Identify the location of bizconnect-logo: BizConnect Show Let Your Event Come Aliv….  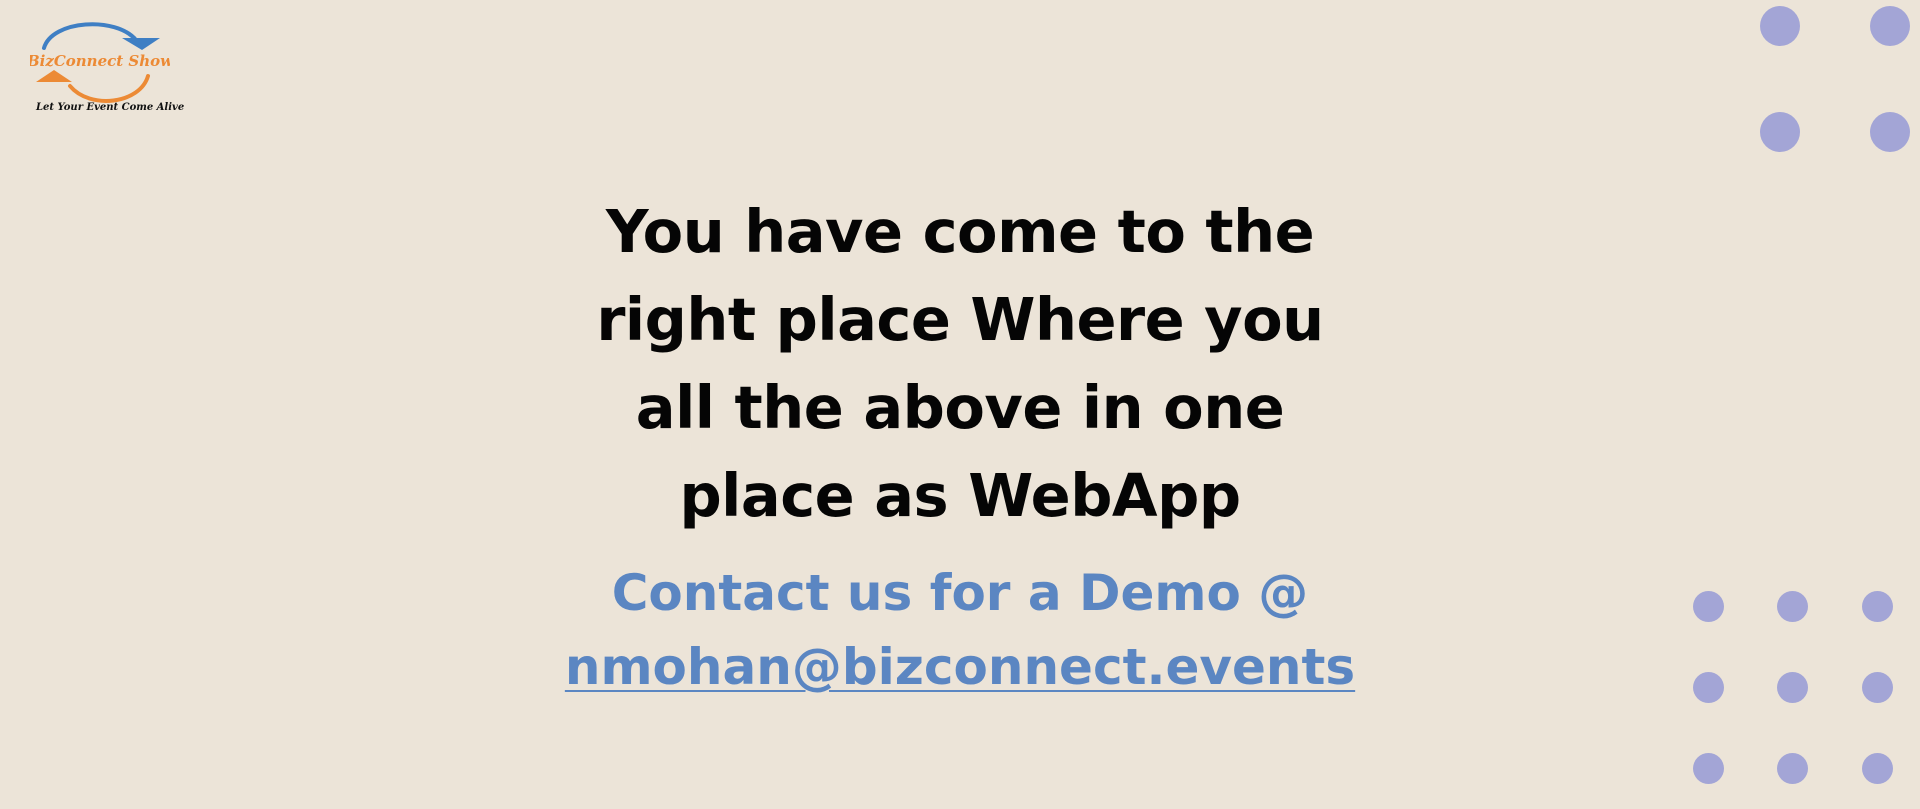
(107, 69).